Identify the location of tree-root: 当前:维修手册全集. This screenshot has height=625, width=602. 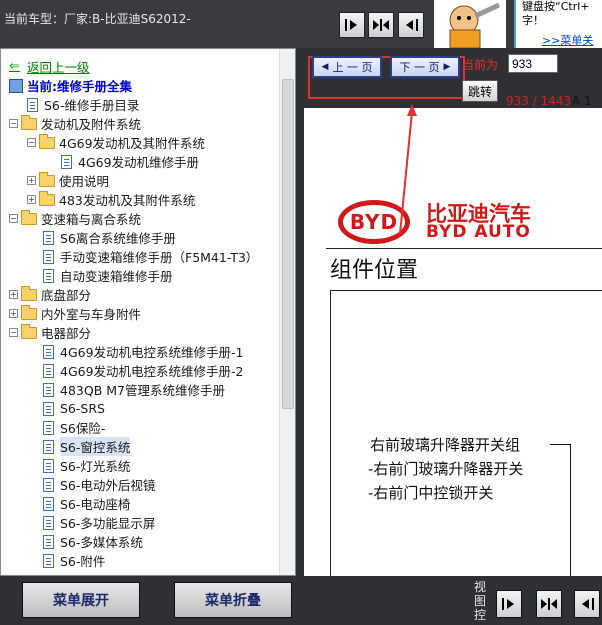
(70, 85).